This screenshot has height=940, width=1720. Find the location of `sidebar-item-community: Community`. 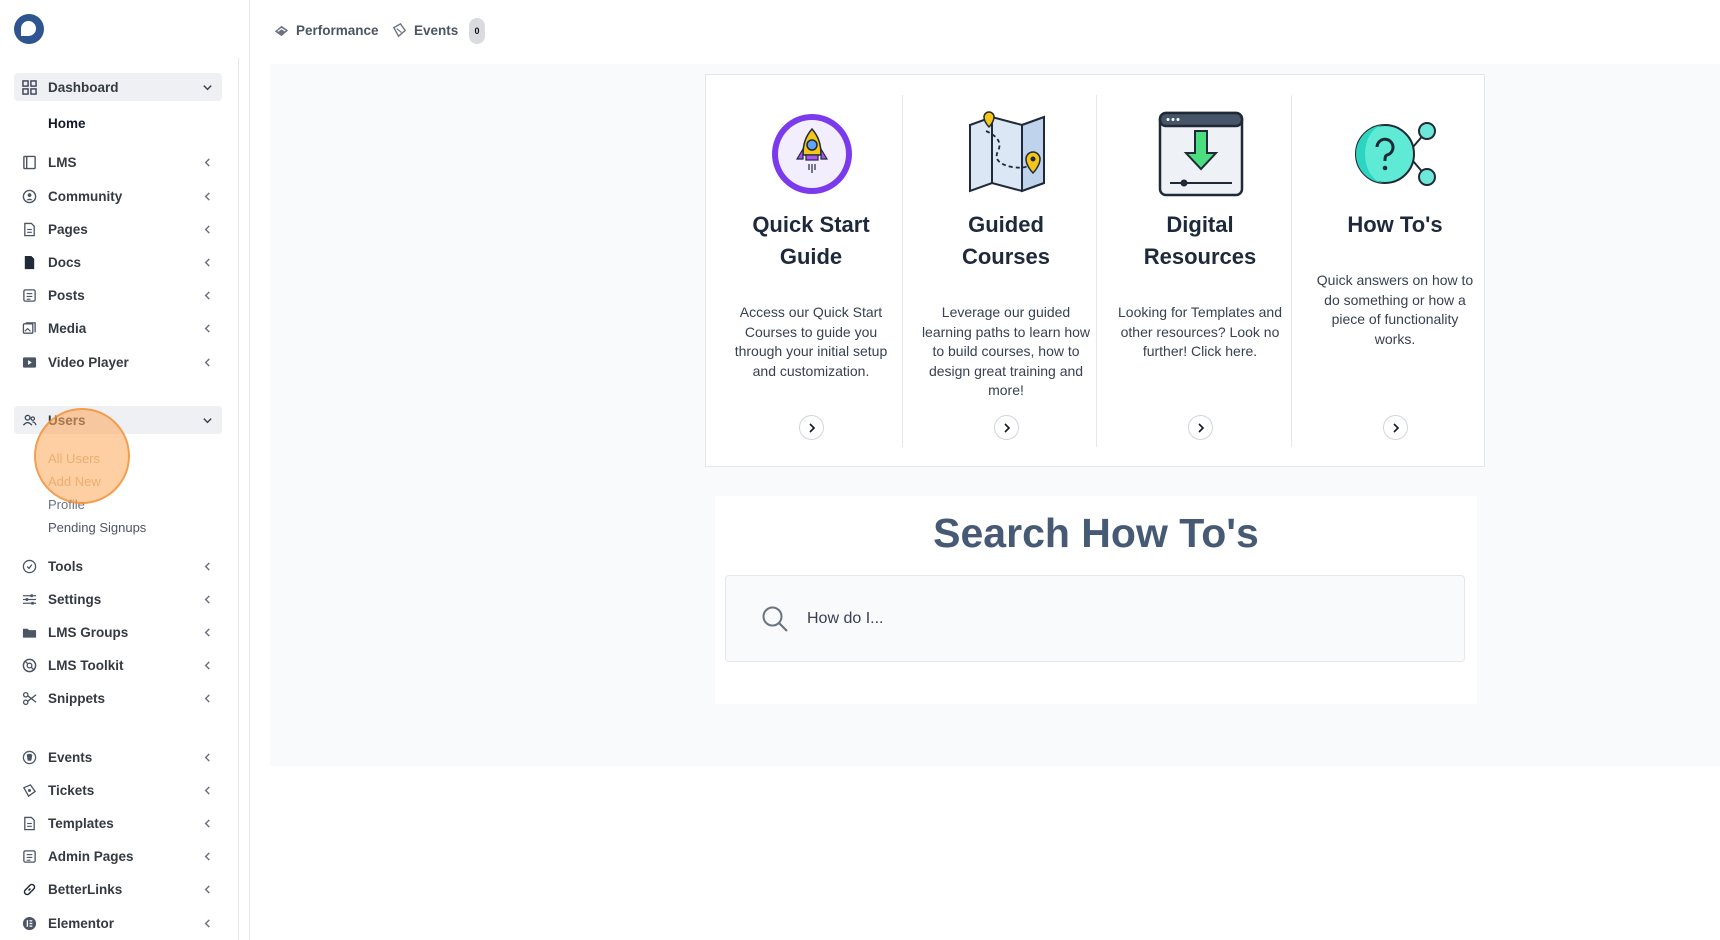

sidebar-item-community: Community is located at coordinates (118, 196).